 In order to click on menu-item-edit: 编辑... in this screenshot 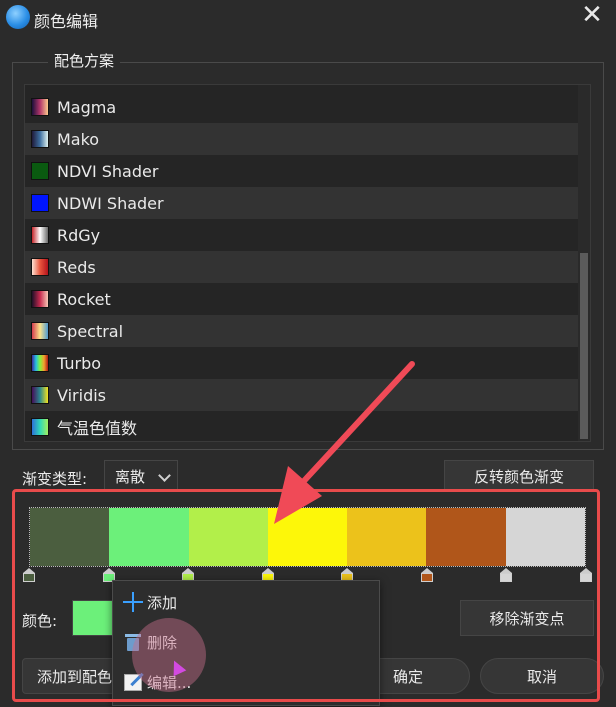, I will do `click(246, 682)`.